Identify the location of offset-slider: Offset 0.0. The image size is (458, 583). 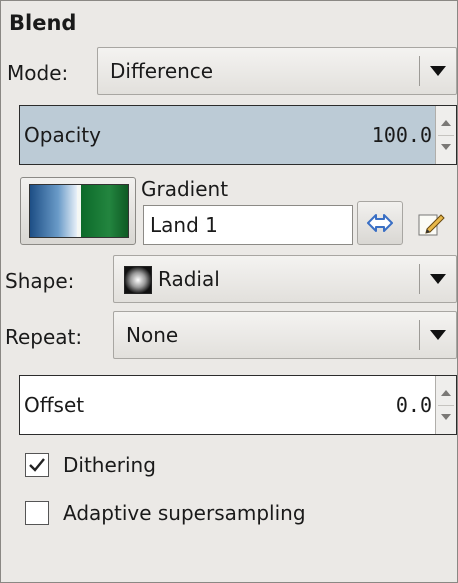
(238, 405).